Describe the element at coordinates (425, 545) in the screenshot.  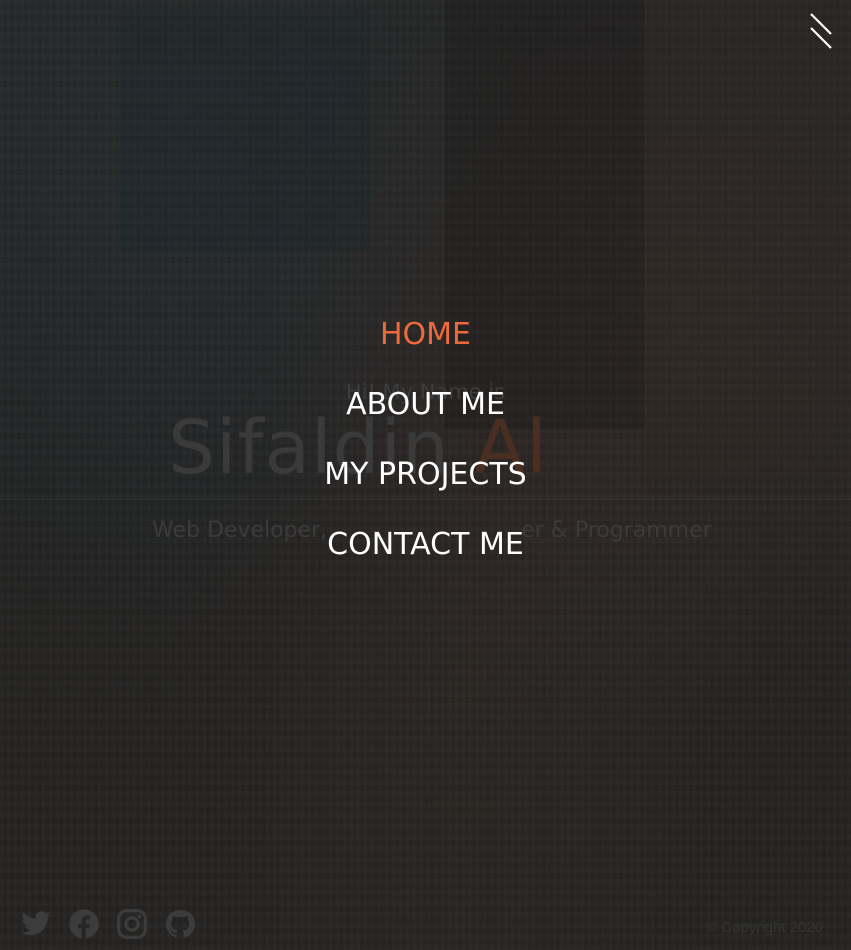
I see `nav-item-contact: CONTACT ME` at that location.